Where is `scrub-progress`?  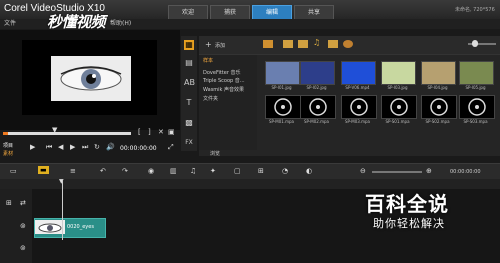
scrub-progress is located at coordinates (5, 133).